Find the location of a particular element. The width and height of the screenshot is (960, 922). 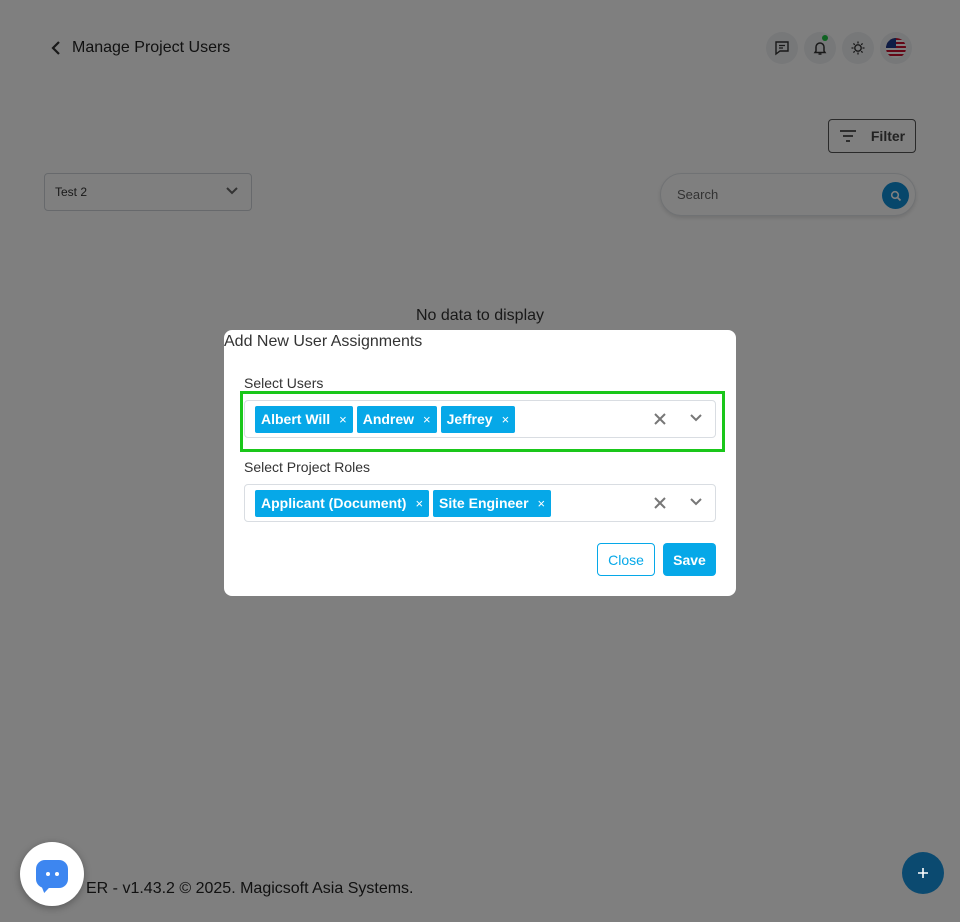

save-button: Save is located at coordinates (689, 559).